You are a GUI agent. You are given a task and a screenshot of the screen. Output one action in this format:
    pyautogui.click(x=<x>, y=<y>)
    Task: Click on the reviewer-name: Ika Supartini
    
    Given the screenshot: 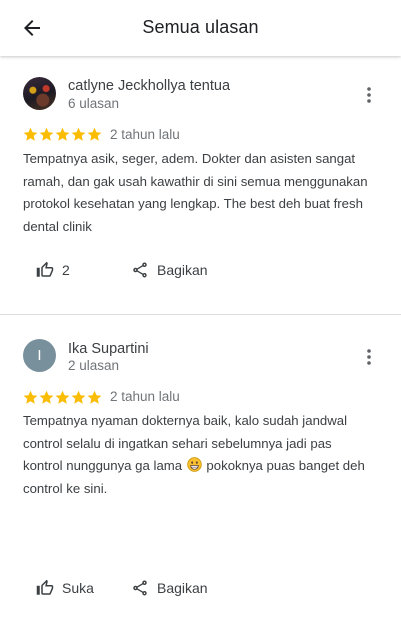 What is the action you would take?
    pyautogui.click(x=108, y=349)
    